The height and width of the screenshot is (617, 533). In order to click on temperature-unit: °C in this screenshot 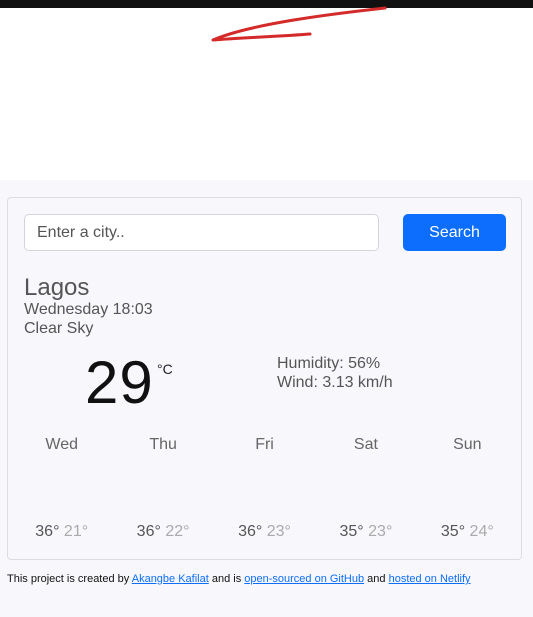, I will do `click(165, 369)`.